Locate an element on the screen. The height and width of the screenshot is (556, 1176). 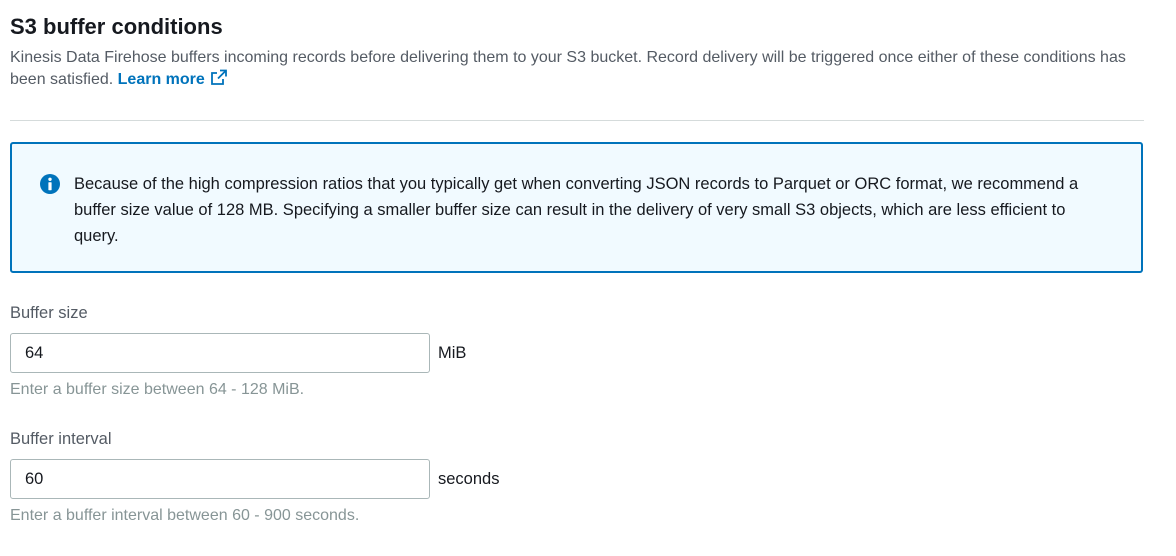
info-icon is located at coordinates (50, 184).